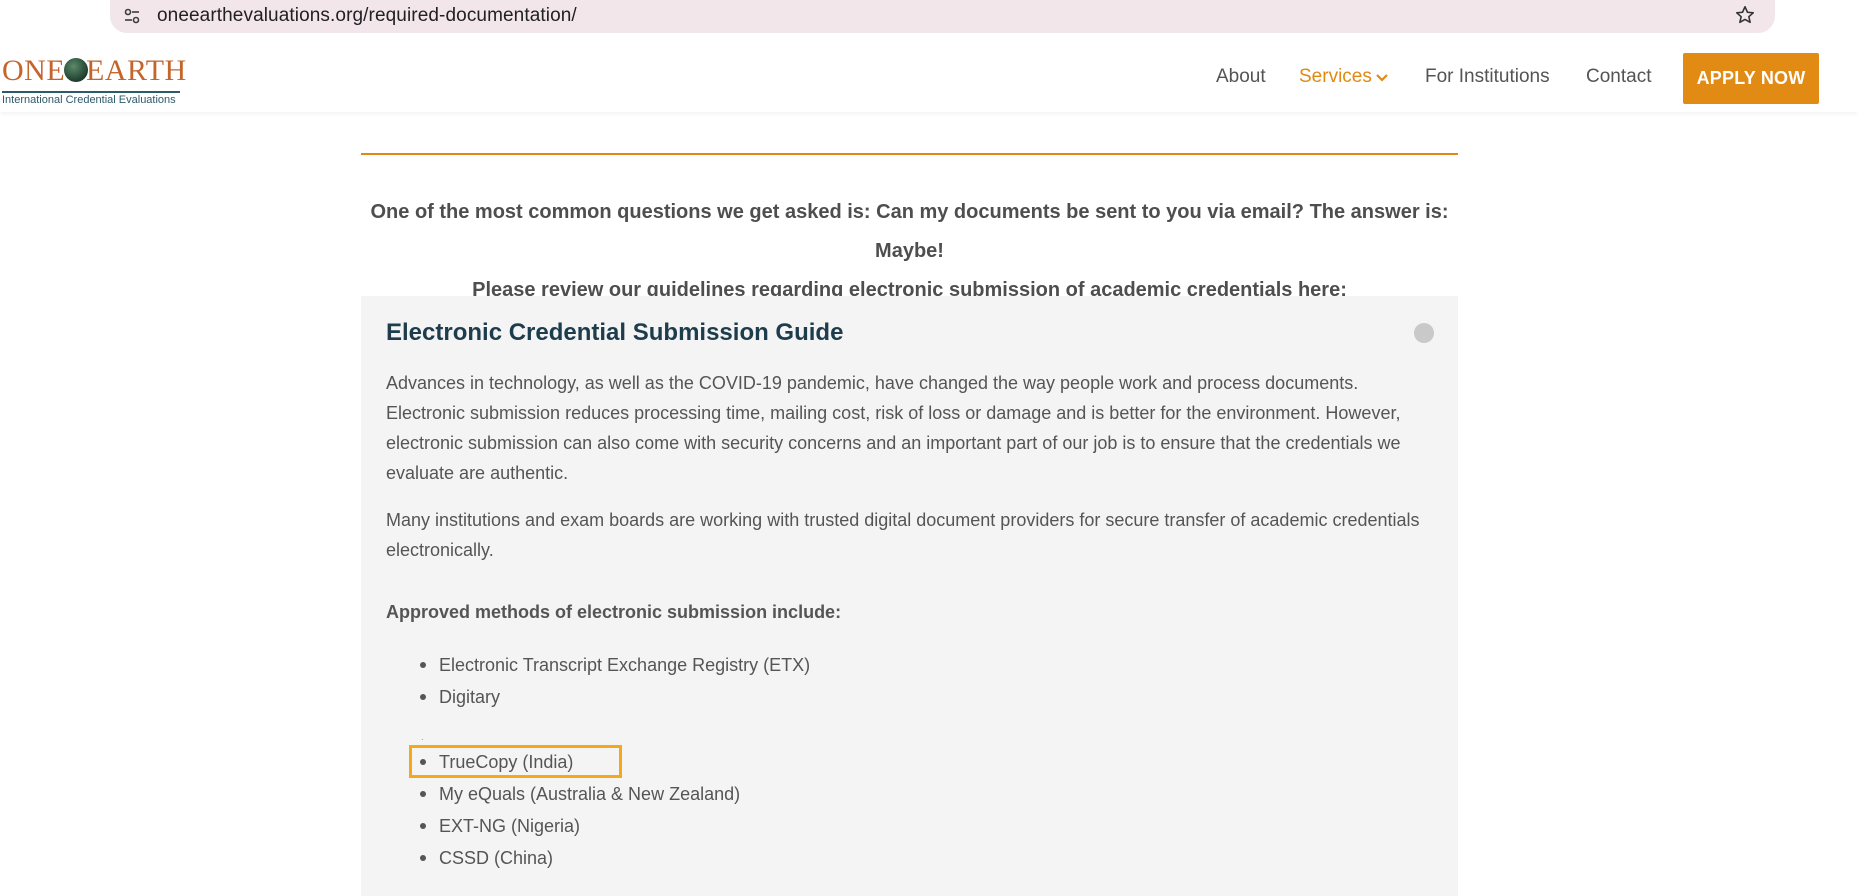 The image size is (1858, 896). Describe the element at coordinates (686, 697) in the screenshot. I see `list-item: Digitary` at that location.